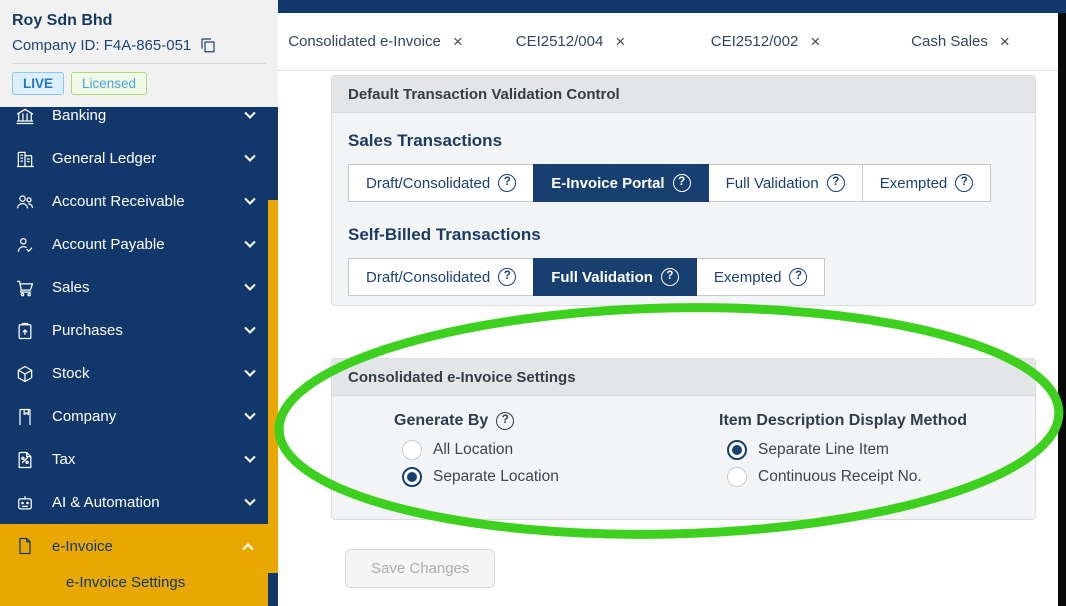  I want to click on sidebar-item-account-receivable: Account Receivable, so click(135, 201).